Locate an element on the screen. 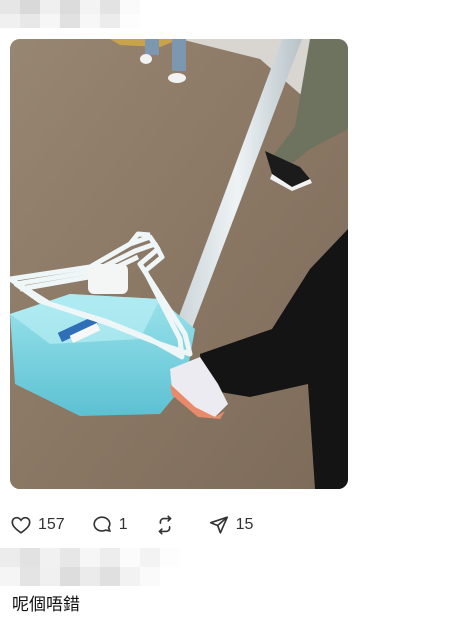 The height and width of the screenshot is (627, 451). blurred-author-name is located at coordinates (71, 14).